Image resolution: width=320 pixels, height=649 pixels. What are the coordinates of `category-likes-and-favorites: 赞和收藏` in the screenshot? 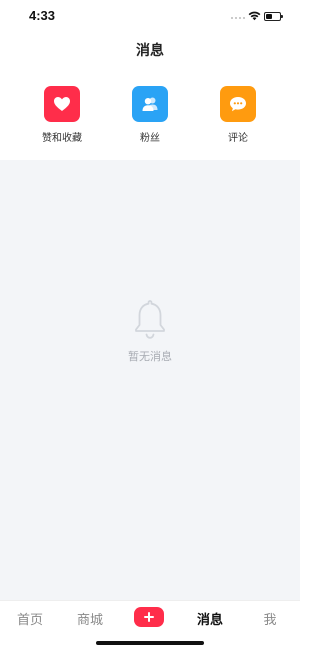 It's located at (62, 115).